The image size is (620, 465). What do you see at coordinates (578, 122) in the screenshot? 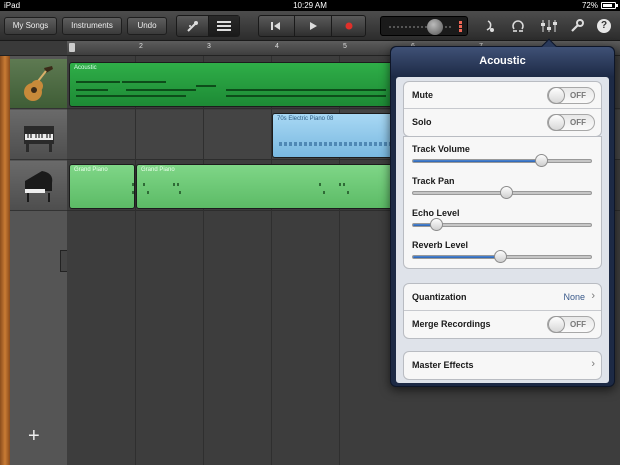
I see `solo-switch-state: OFF` at bounding box center [578, 122].